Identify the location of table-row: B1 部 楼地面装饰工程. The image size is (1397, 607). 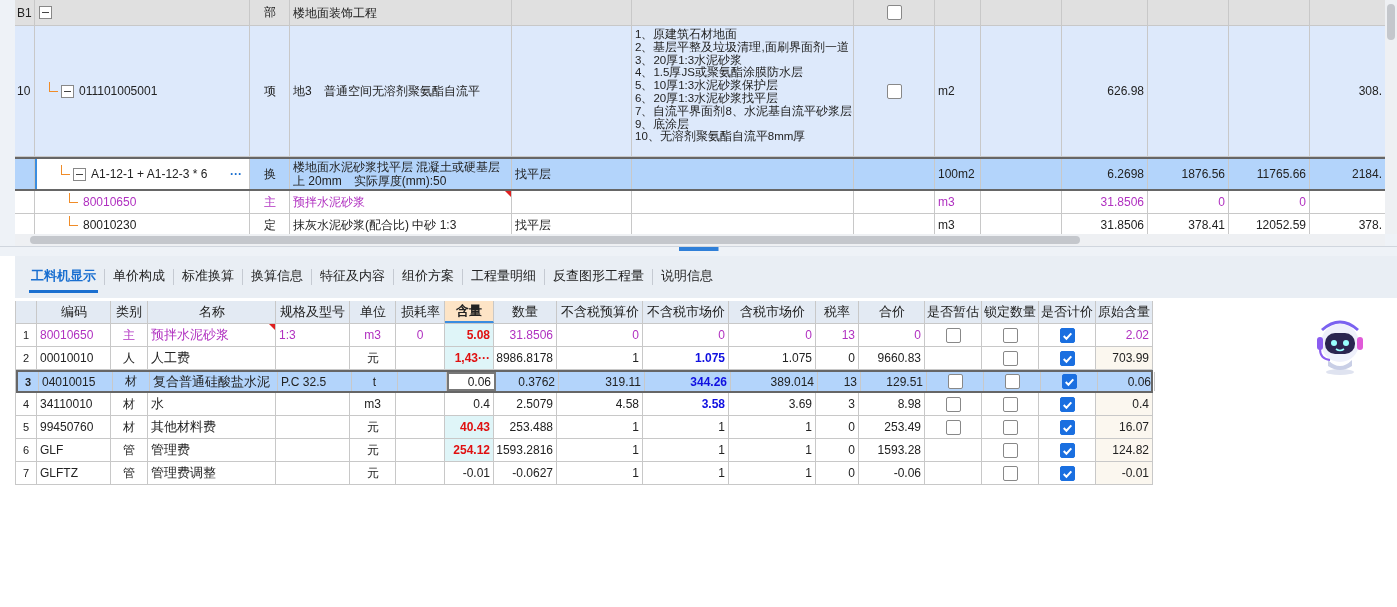
(700, 13).